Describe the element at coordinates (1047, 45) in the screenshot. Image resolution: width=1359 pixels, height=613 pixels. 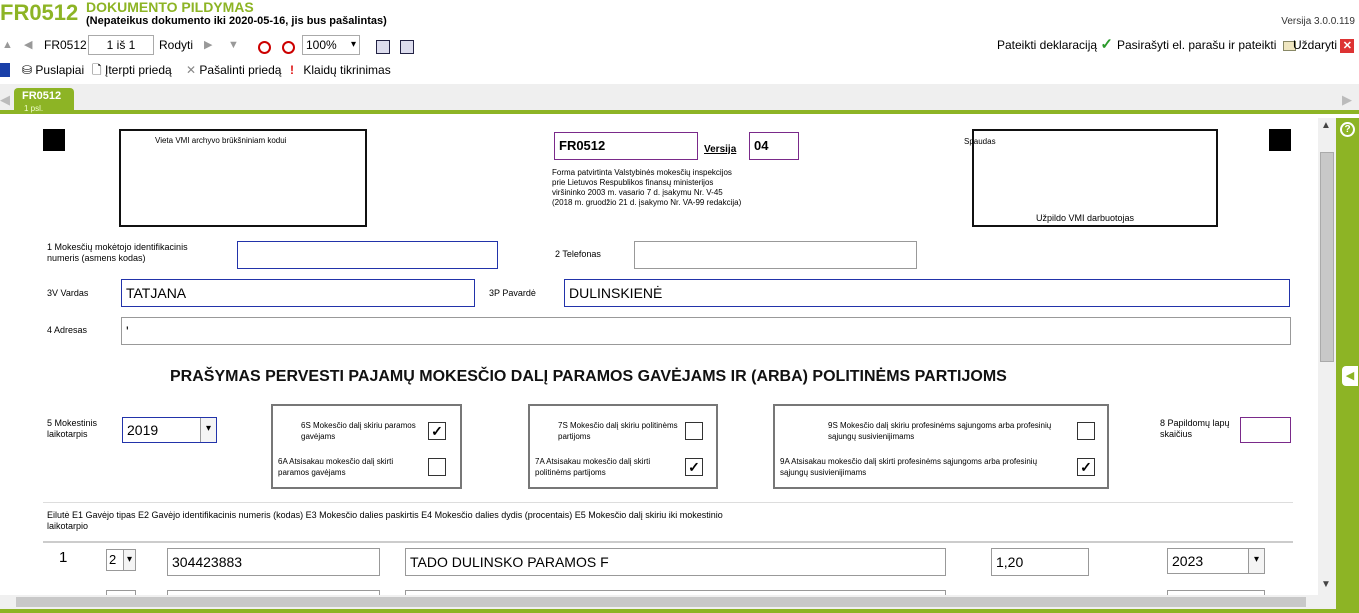
I see `submit-declaration-label: Pateikti deklaraciją` at that location.